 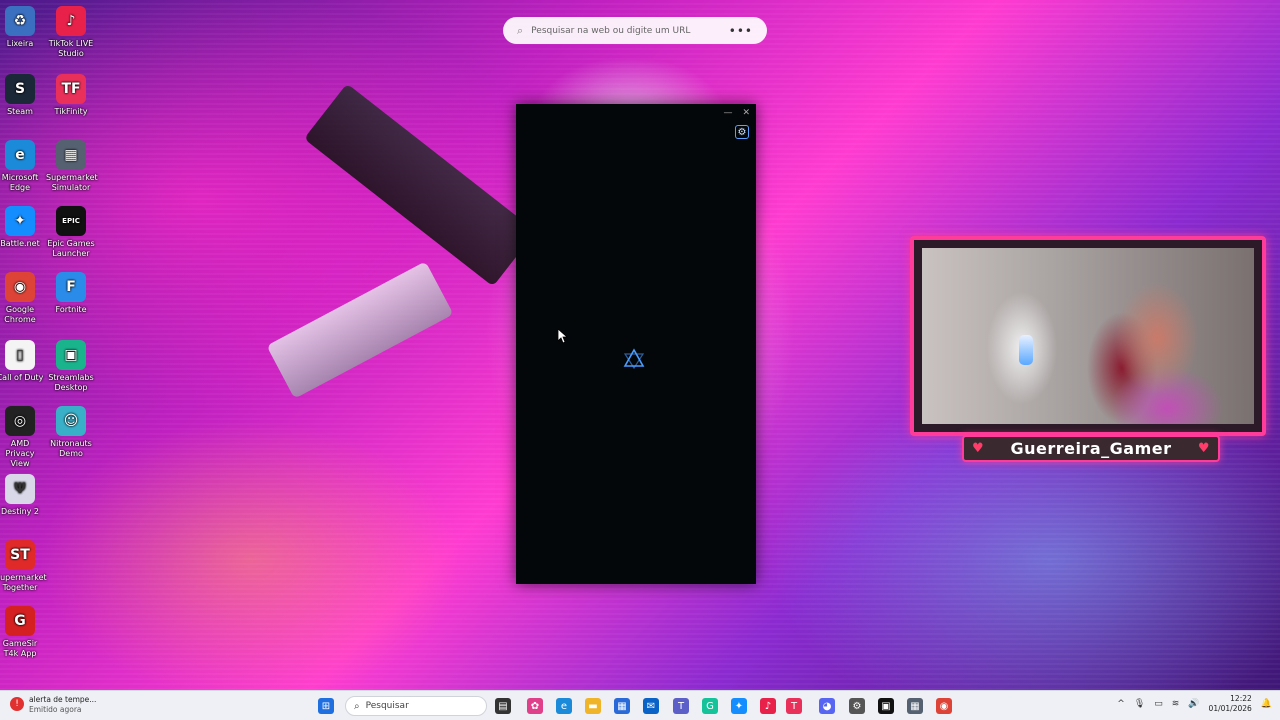 I want to click on desktop-icon-epic-games-launcher: EPIC Epic Games Launcher, so click(x=71, y=232).